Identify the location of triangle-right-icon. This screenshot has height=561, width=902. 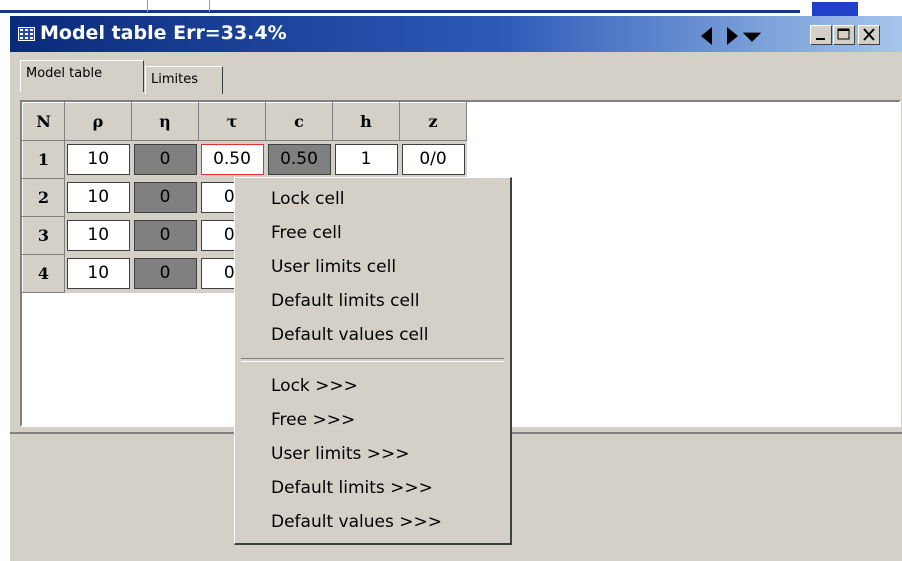
(732, 36).